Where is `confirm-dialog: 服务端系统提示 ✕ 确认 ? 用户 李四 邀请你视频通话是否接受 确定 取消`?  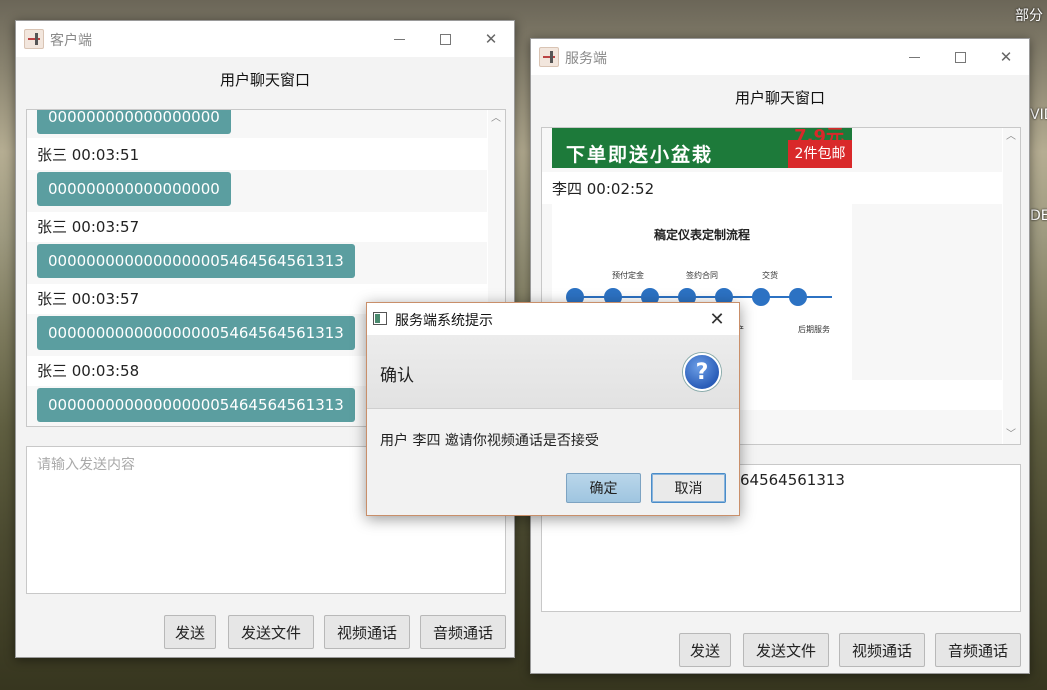
confirm-dialog: 服务端系统提示 ✕ 确认 ? 用户 李四 邀请你视频通话是否接受 确定 取消 is located at coordinates (553, 409).